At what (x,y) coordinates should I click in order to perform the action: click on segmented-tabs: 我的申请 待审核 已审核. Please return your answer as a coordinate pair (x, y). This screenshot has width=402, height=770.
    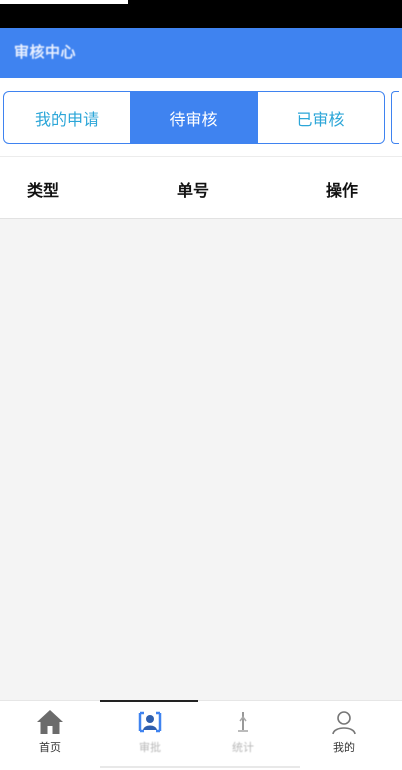
    Looking at the image, I should click on (194, 117).